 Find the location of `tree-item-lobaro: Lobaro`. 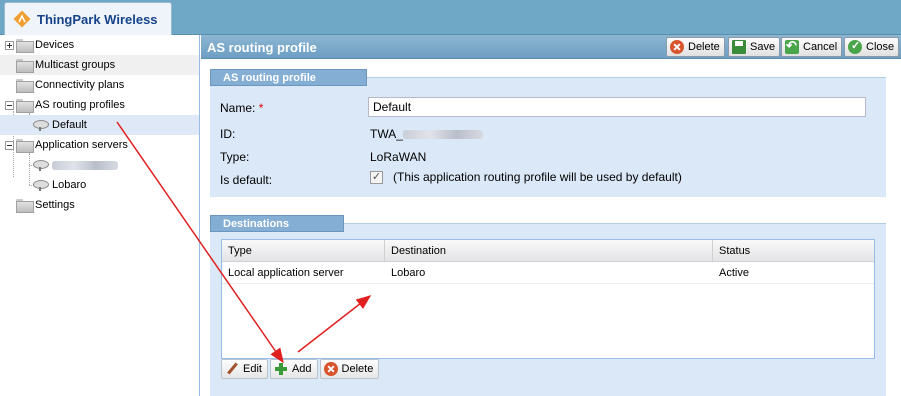

tree-item-lobaro: Lobaro is located at coordinates (99, 185).